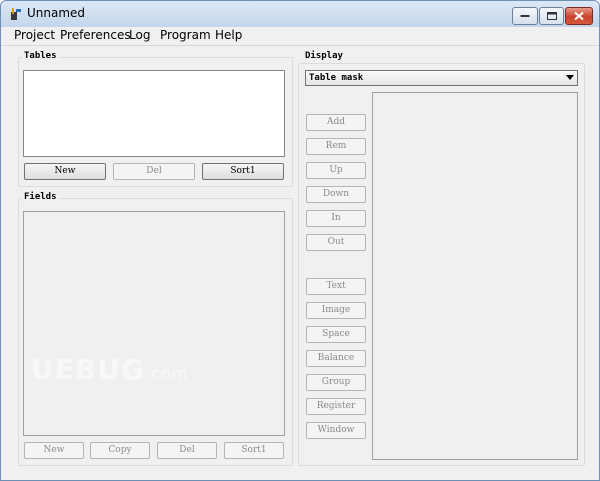 This screenshot has height=481, width=600. I want to click on menu-preferences: Preferences, so click(95, 35).